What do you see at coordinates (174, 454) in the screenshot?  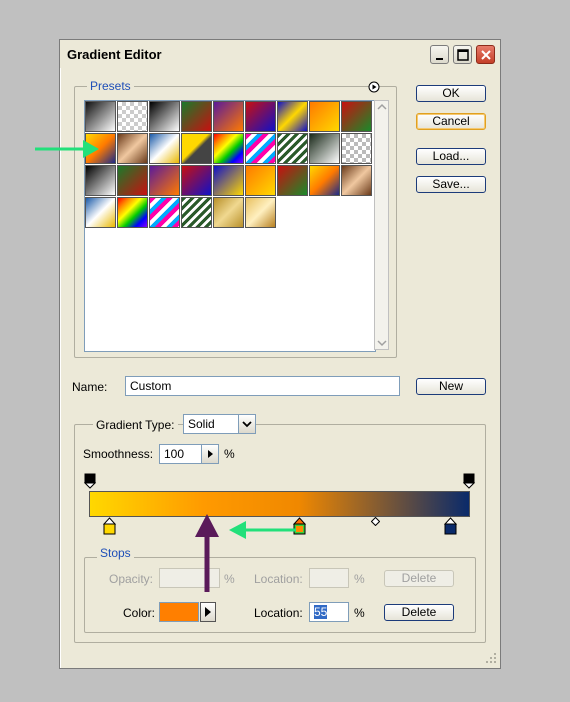 I see `smoothness-value: 100` at bounding box center [174, 454].